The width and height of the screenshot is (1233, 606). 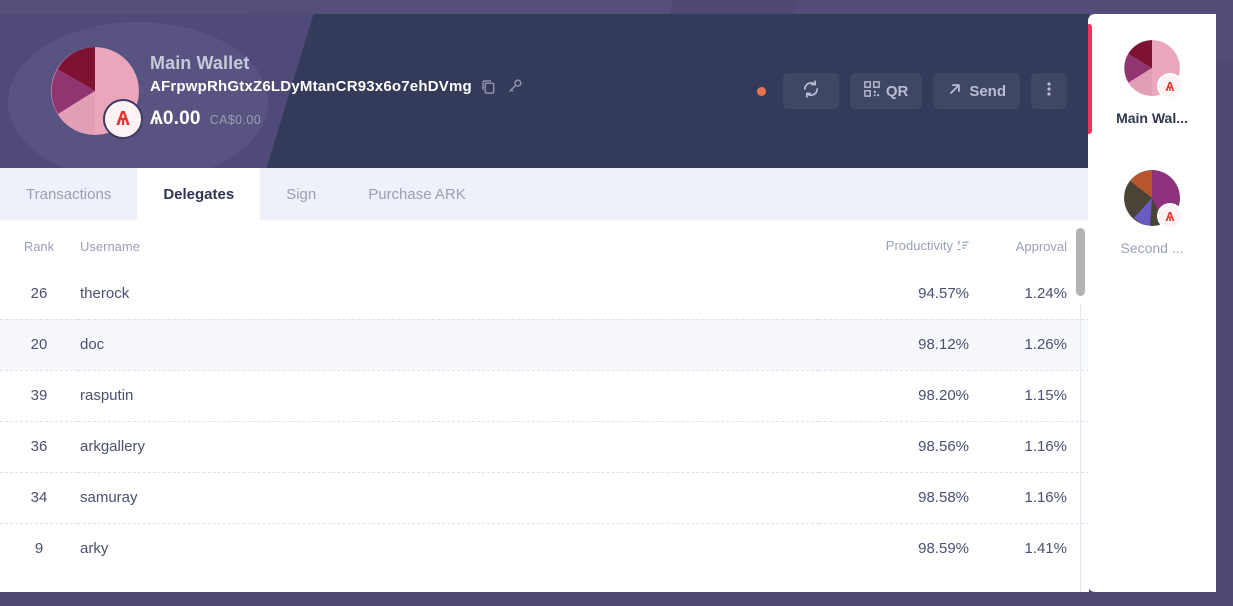 I want to click on cell-rank: 9, so click(x=39, y=548).